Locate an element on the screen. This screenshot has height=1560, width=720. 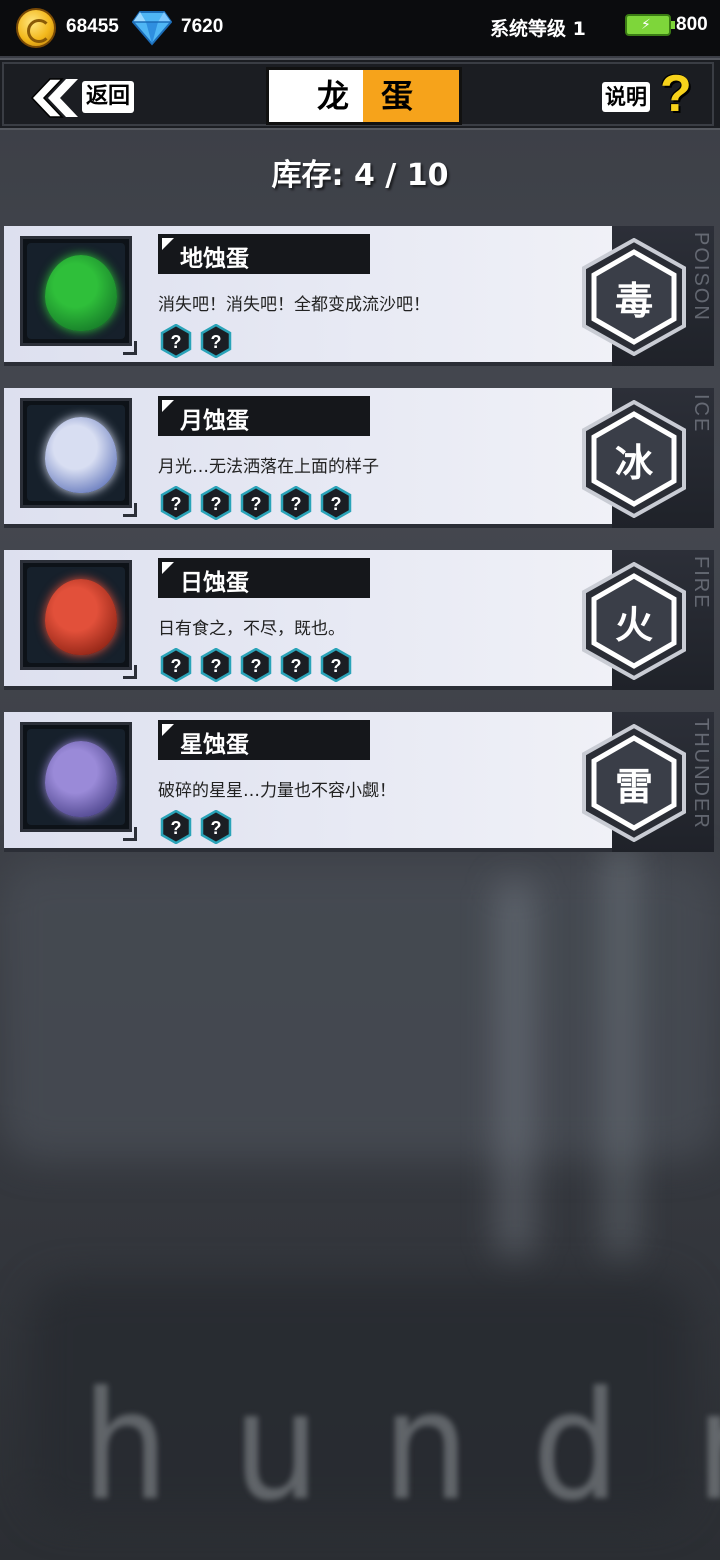
egg-card-star: THUNDER 星蚀蛋 破碎的星星…力量也不容小觑！ ? ? 雷 is located at coordinates (359, 782).